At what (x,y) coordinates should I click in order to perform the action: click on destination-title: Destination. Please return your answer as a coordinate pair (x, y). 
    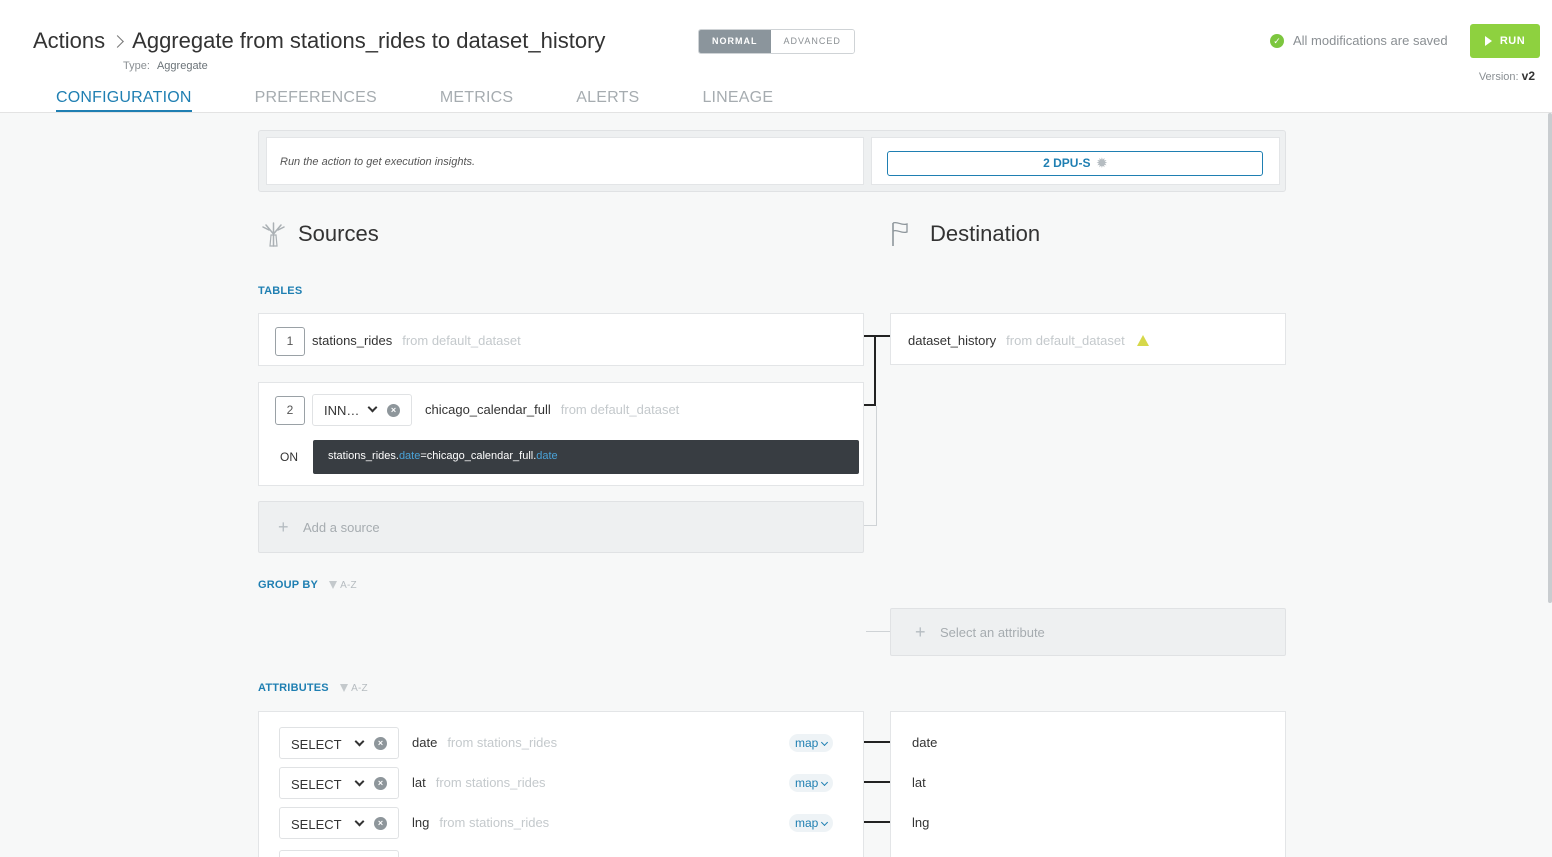
    Looking at the image, I should click on (985, 233).